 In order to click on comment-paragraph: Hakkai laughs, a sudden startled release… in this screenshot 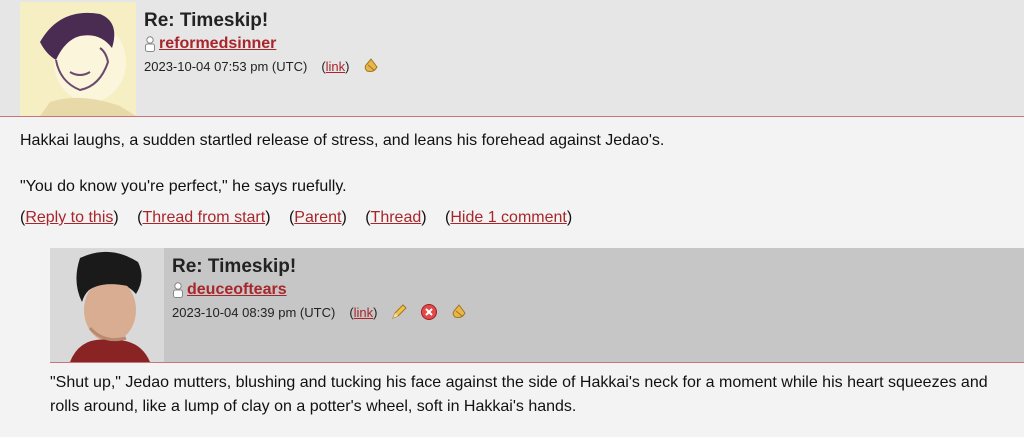, I will do `click(342, 140)`.